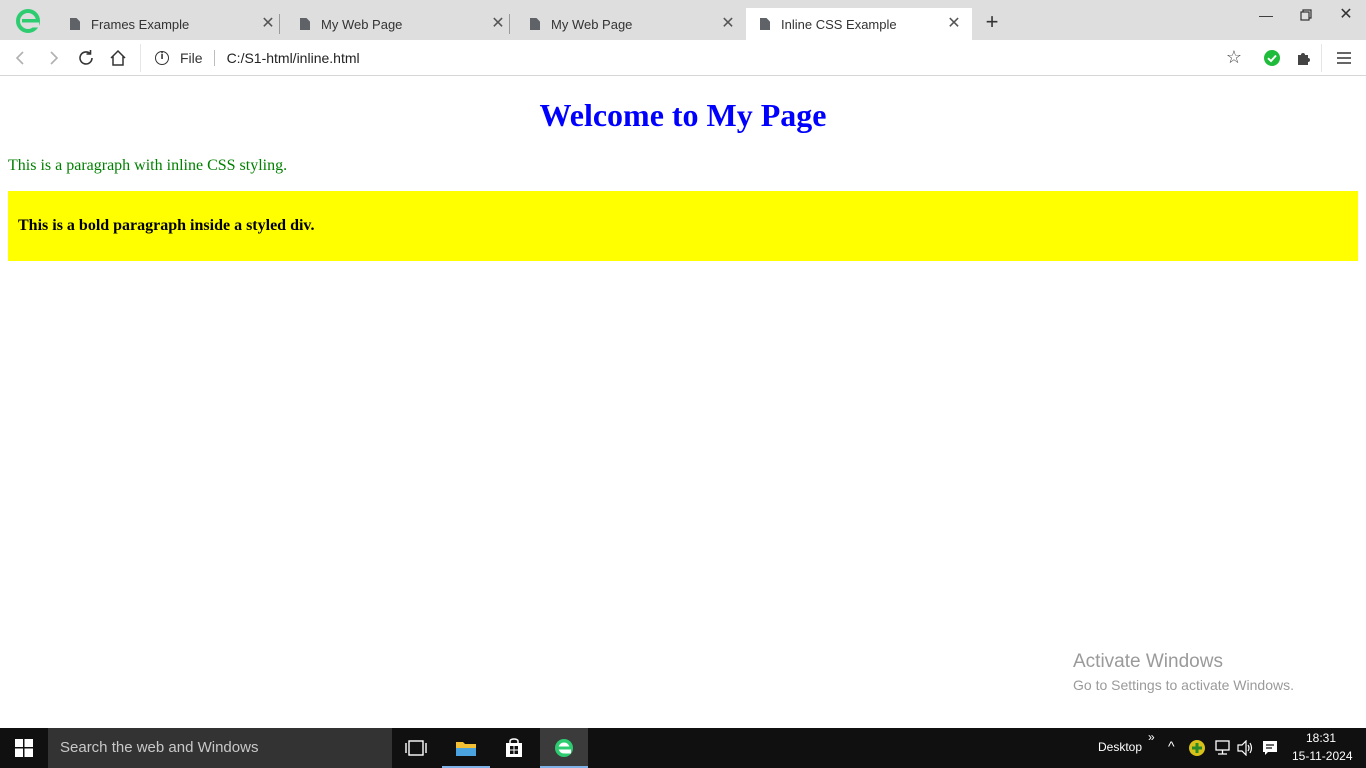 This screenshot has height=768, width=1366. I want to click on tab-my-web-page-2: My Web Page ✕, so click(631, 24).